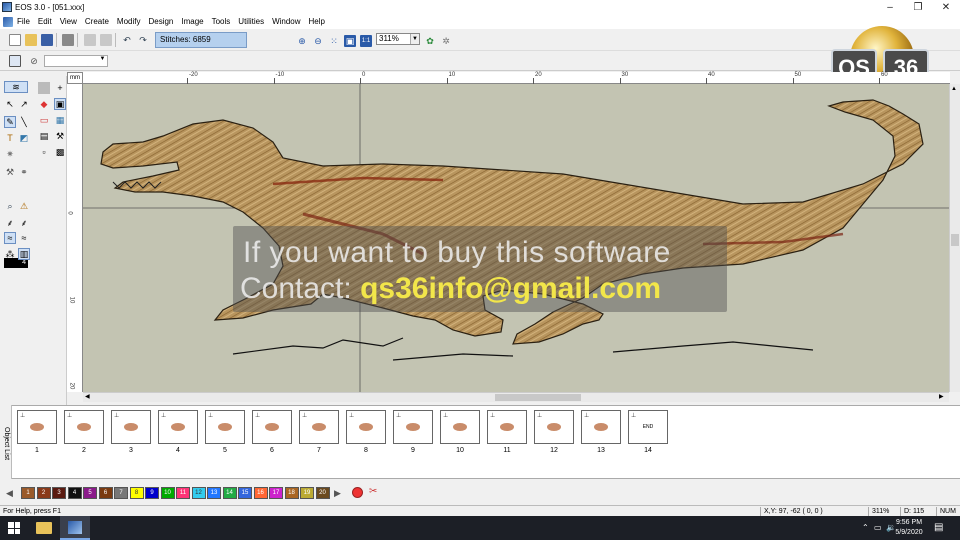 This screenshot has width=960, height=540. What do you see at coordinates (24, 122) in the screenshot?
I see `line-tool-icon: ╲` at bounding box center [24, 122].